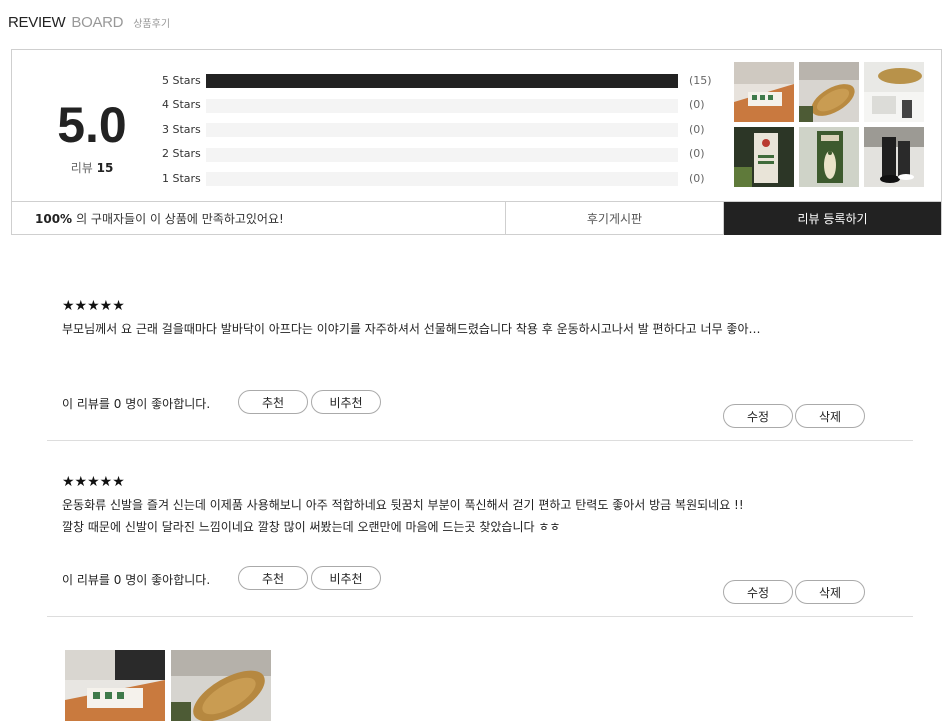 This screenshot has width=950, height=721. I want to click on review-photos, so click(168, 685).